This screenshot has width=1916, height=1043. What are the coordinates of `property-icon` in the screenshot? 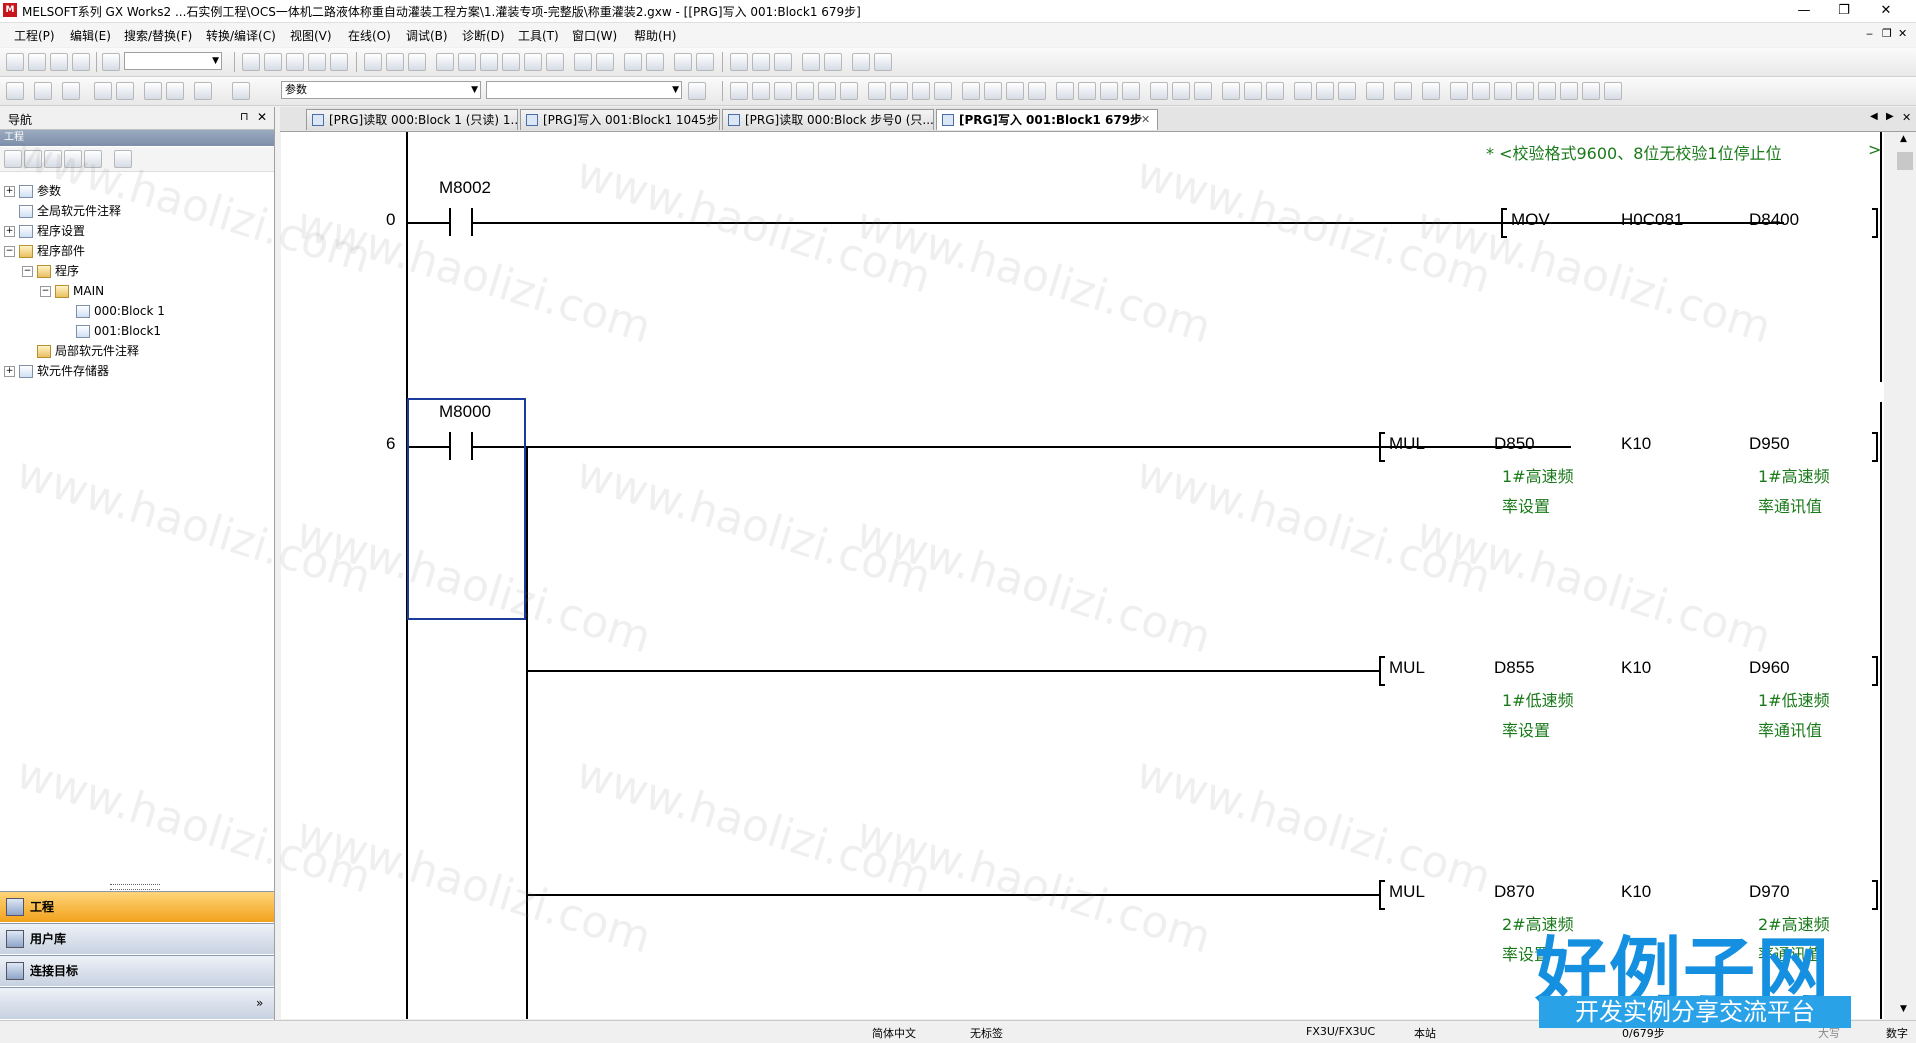 It's located at (43, 91).